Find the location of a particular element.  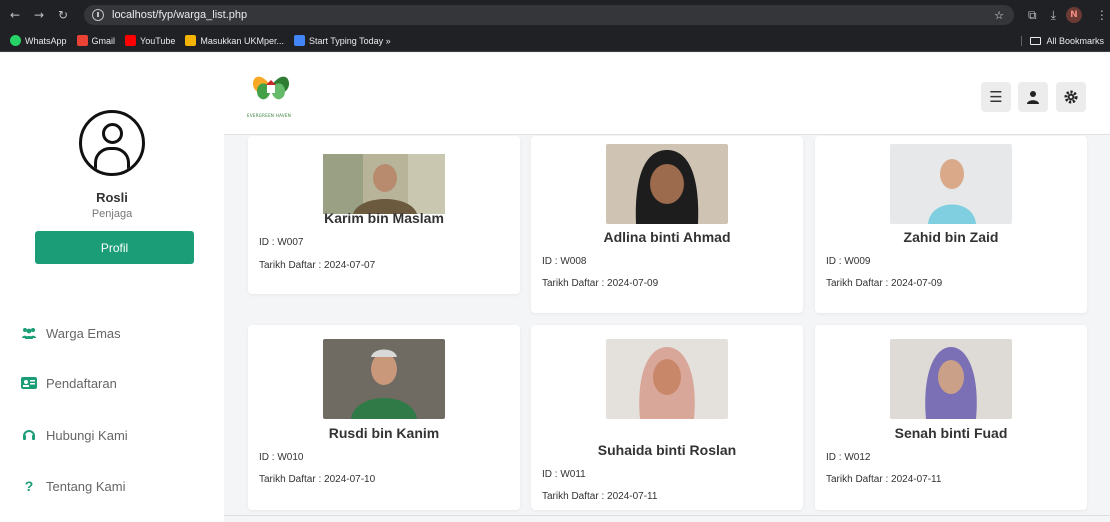

warga-id: ID : W008 is located at coordinates (564, 261).